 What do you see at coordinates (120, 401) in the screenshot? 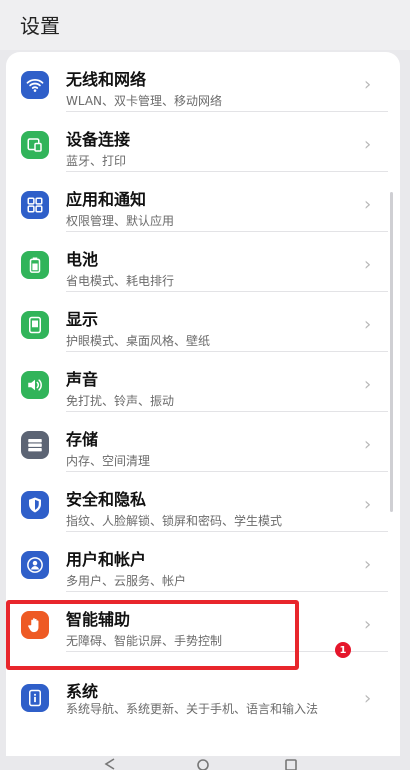
I see `settings-item-sub: 免打扰、铃声、振动` at bounding box center [120, 401].